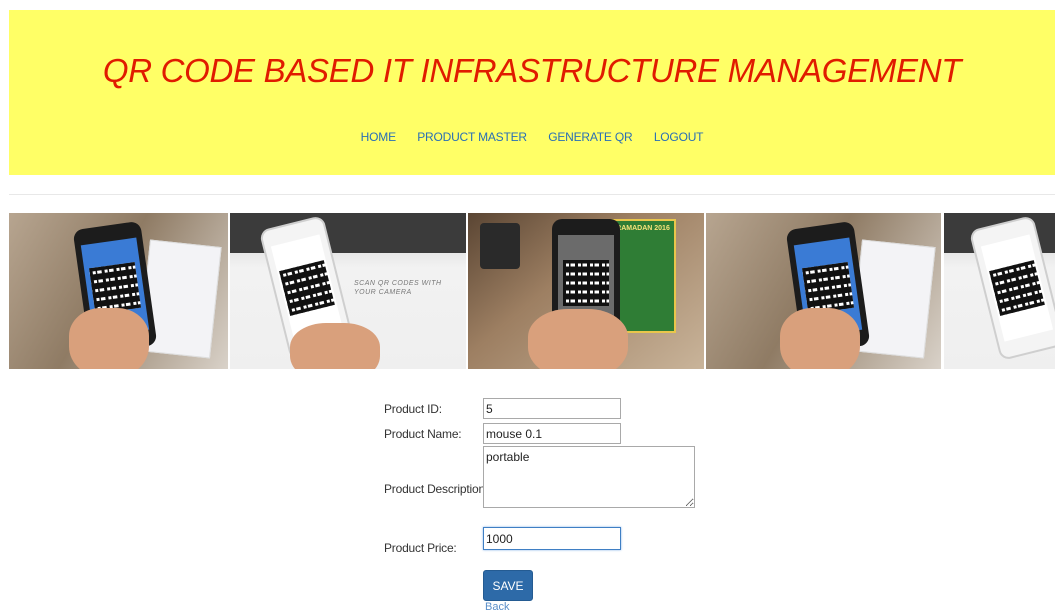 The image size is (1055, 613). I want to click on product-name-input, so click(552, 433).